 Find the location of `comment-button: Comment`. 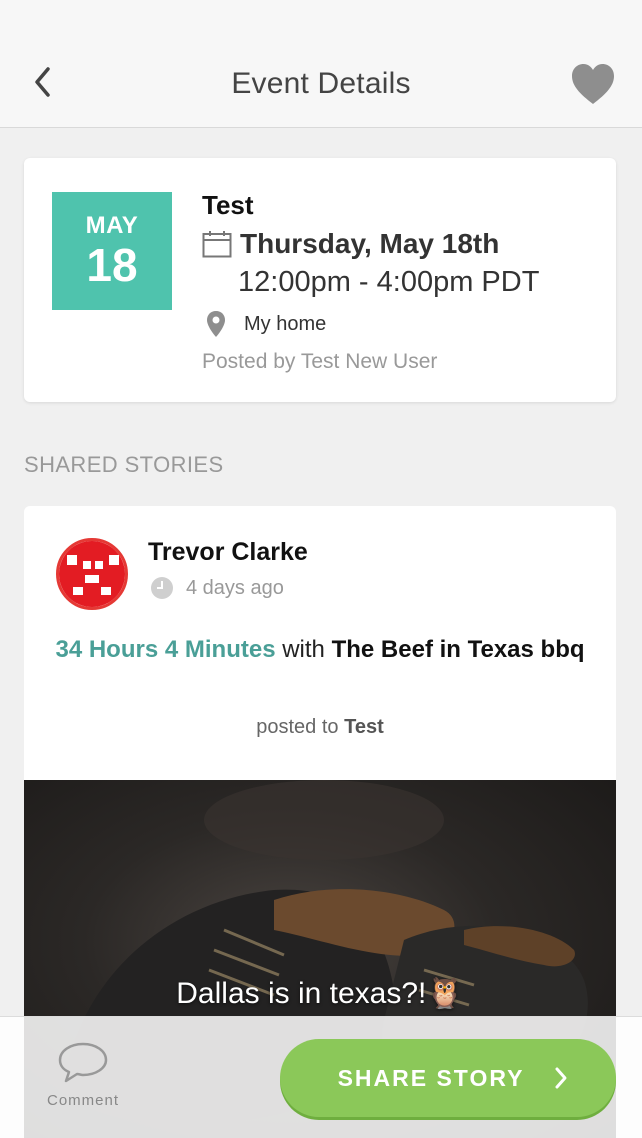

comment-button: Comment is located at coordinates (83, 1081).